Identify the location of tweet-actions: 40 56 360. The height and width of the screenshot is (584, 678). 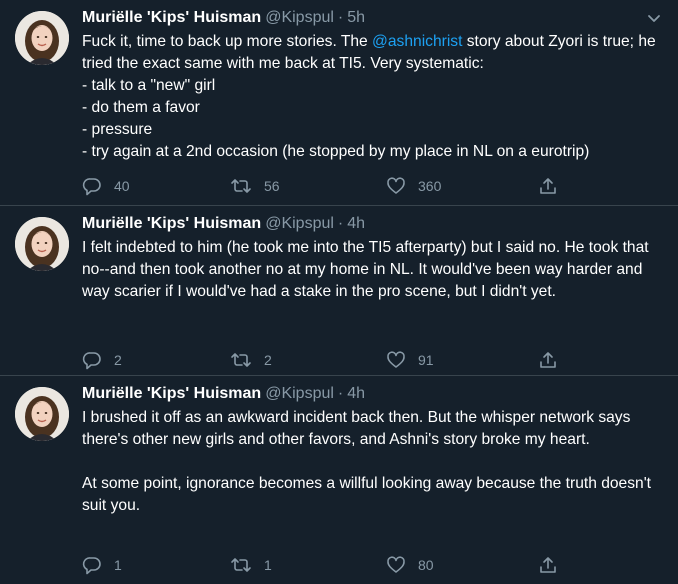
(342, 186).